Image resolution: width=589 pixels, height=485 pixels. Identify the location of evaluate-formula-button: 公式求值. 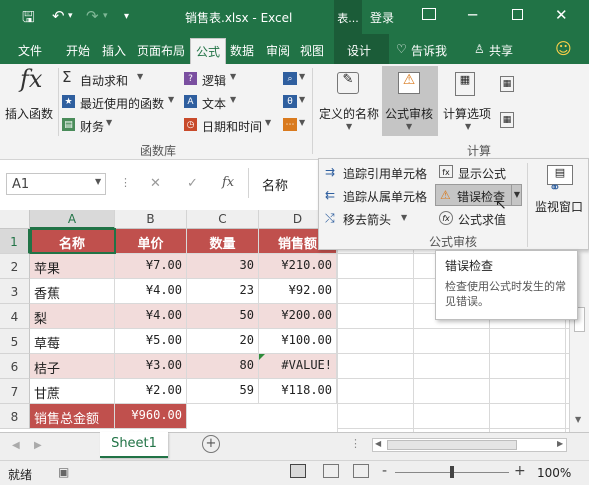
(482, 219).